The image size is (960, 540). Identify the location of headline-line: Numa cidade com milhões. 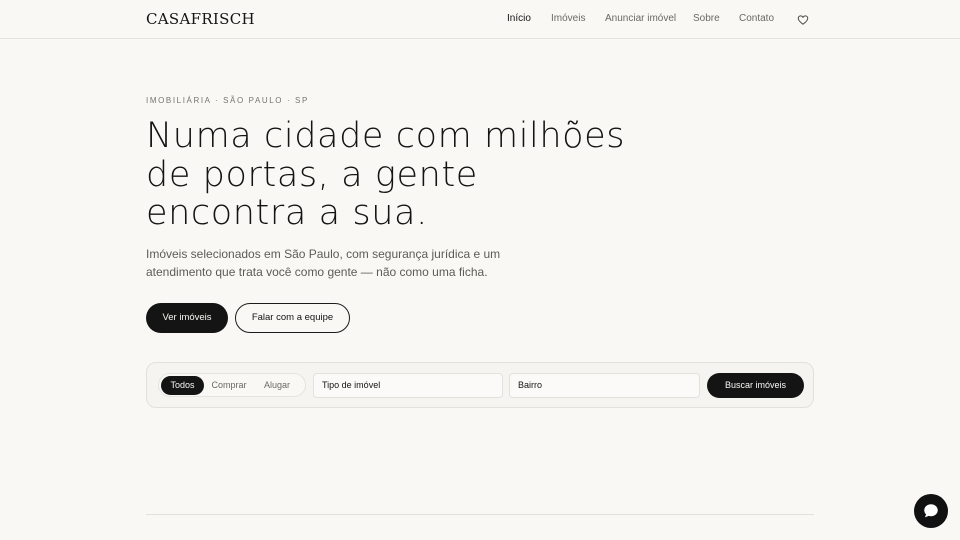
(386, 136).